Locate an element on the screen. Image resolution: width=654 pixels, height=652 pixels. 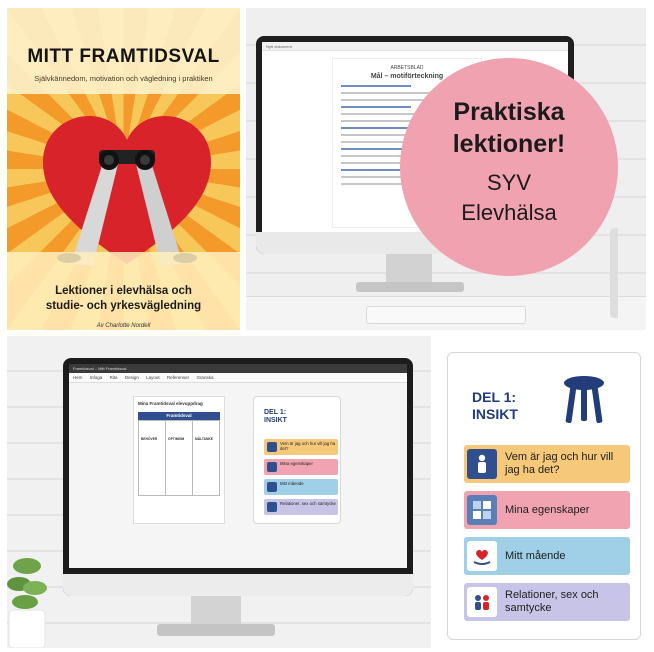
worksheet-table-title: Framtidsval is located at coordinates (179, 416).